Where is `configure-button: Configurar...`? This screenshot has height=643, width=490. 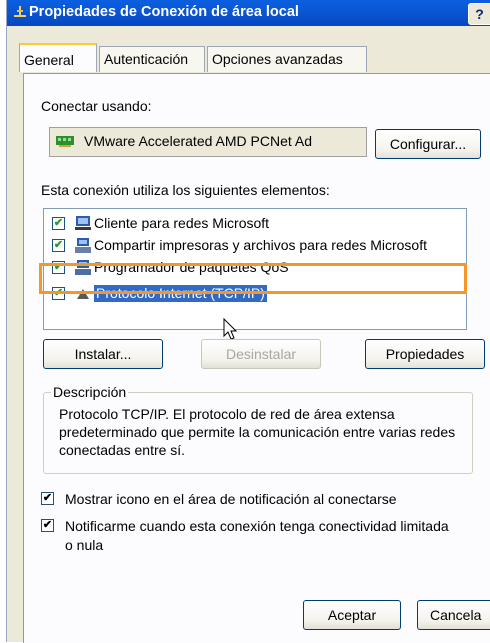
configure-button: Configurar... is located at coordinates (428, 144).